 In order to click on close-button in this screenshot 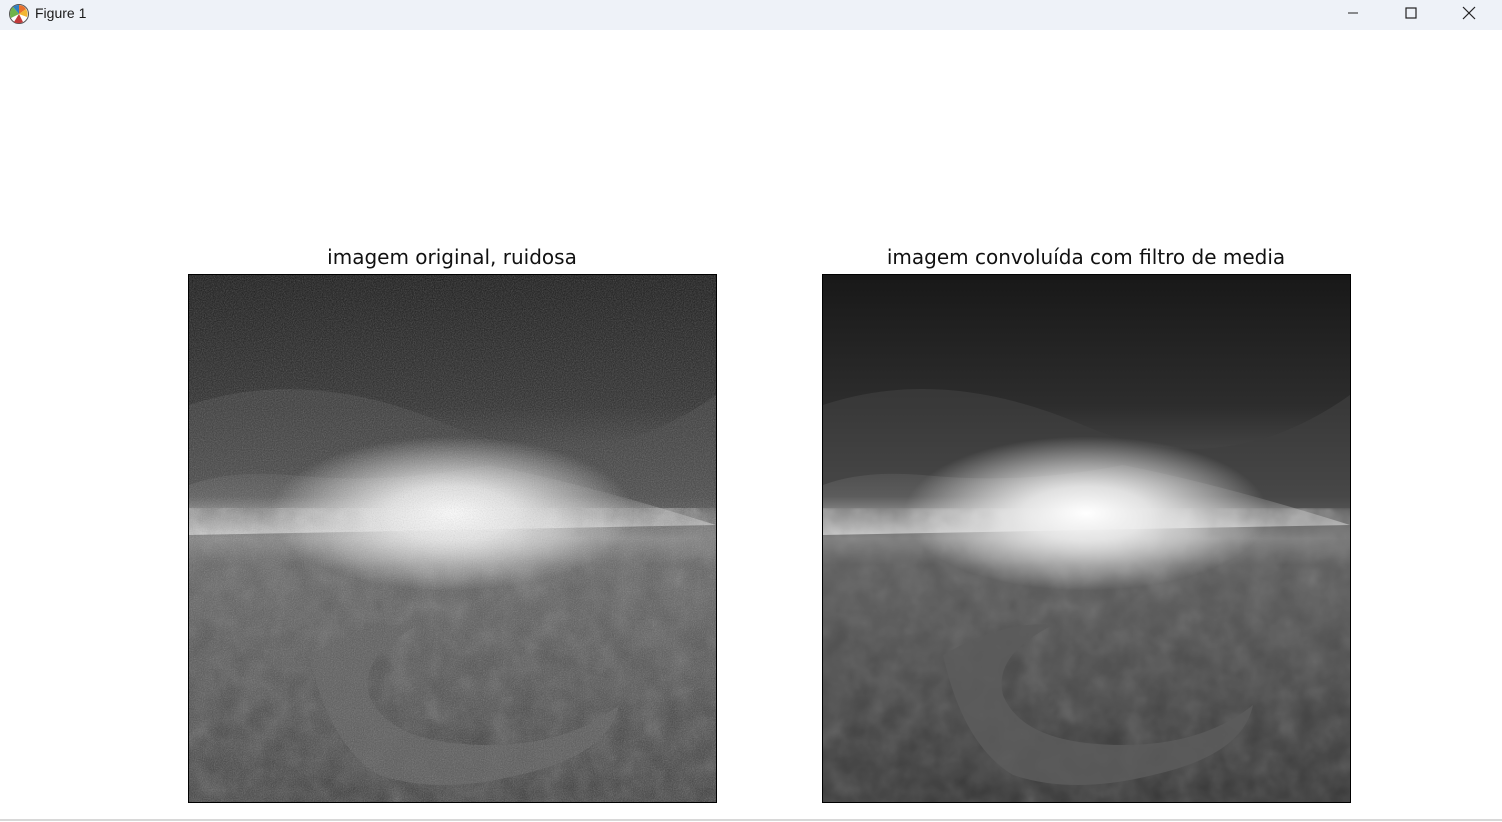, I will do `click(1469, 13)`.